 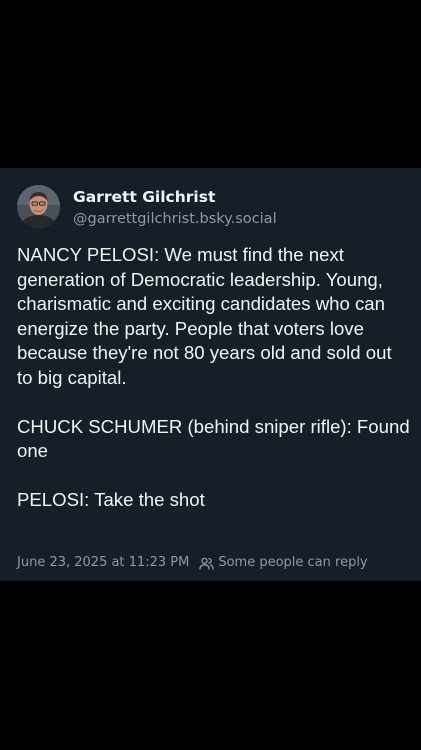 I want to click on author-display-name: Garrett Gilchrist, so click(x=144, y=197).